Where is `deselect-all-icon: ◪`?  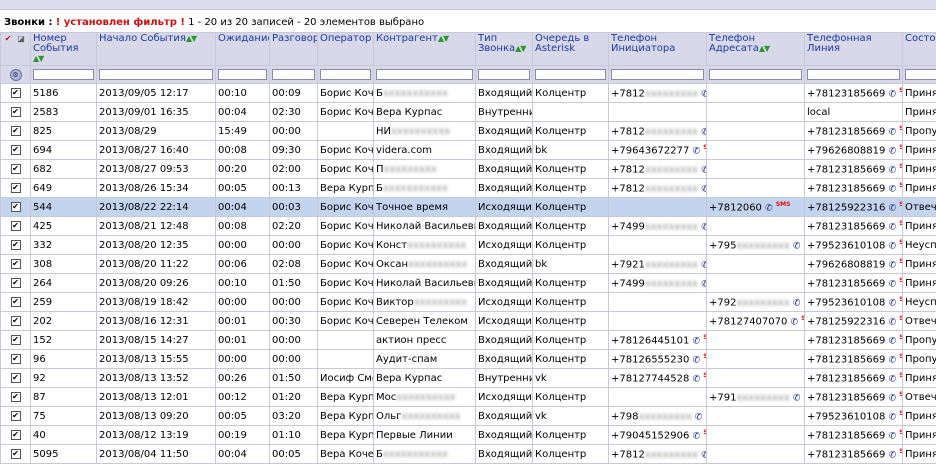
deselect-all-icon: ◪ is located at coordinates (21, 39).